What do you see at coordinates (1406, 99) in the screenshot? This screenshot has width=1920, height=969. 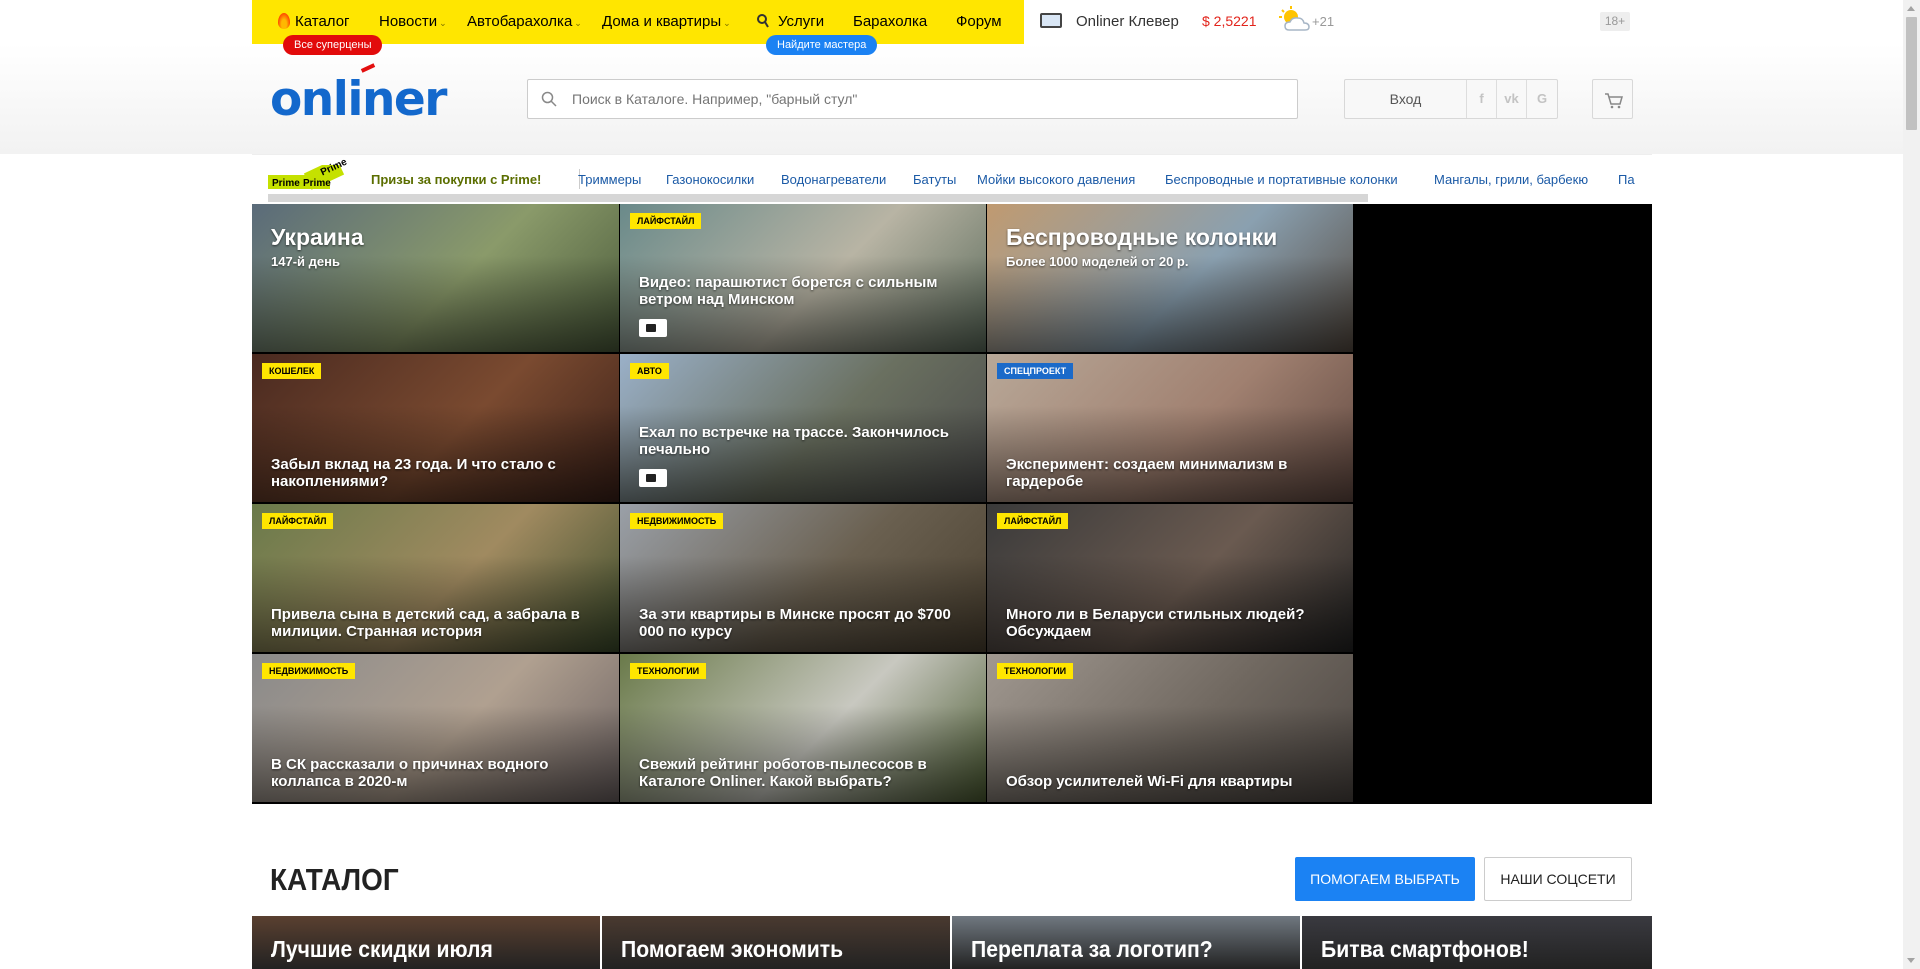 I see `login-button: Вход` at bounding box center [1406, 99].